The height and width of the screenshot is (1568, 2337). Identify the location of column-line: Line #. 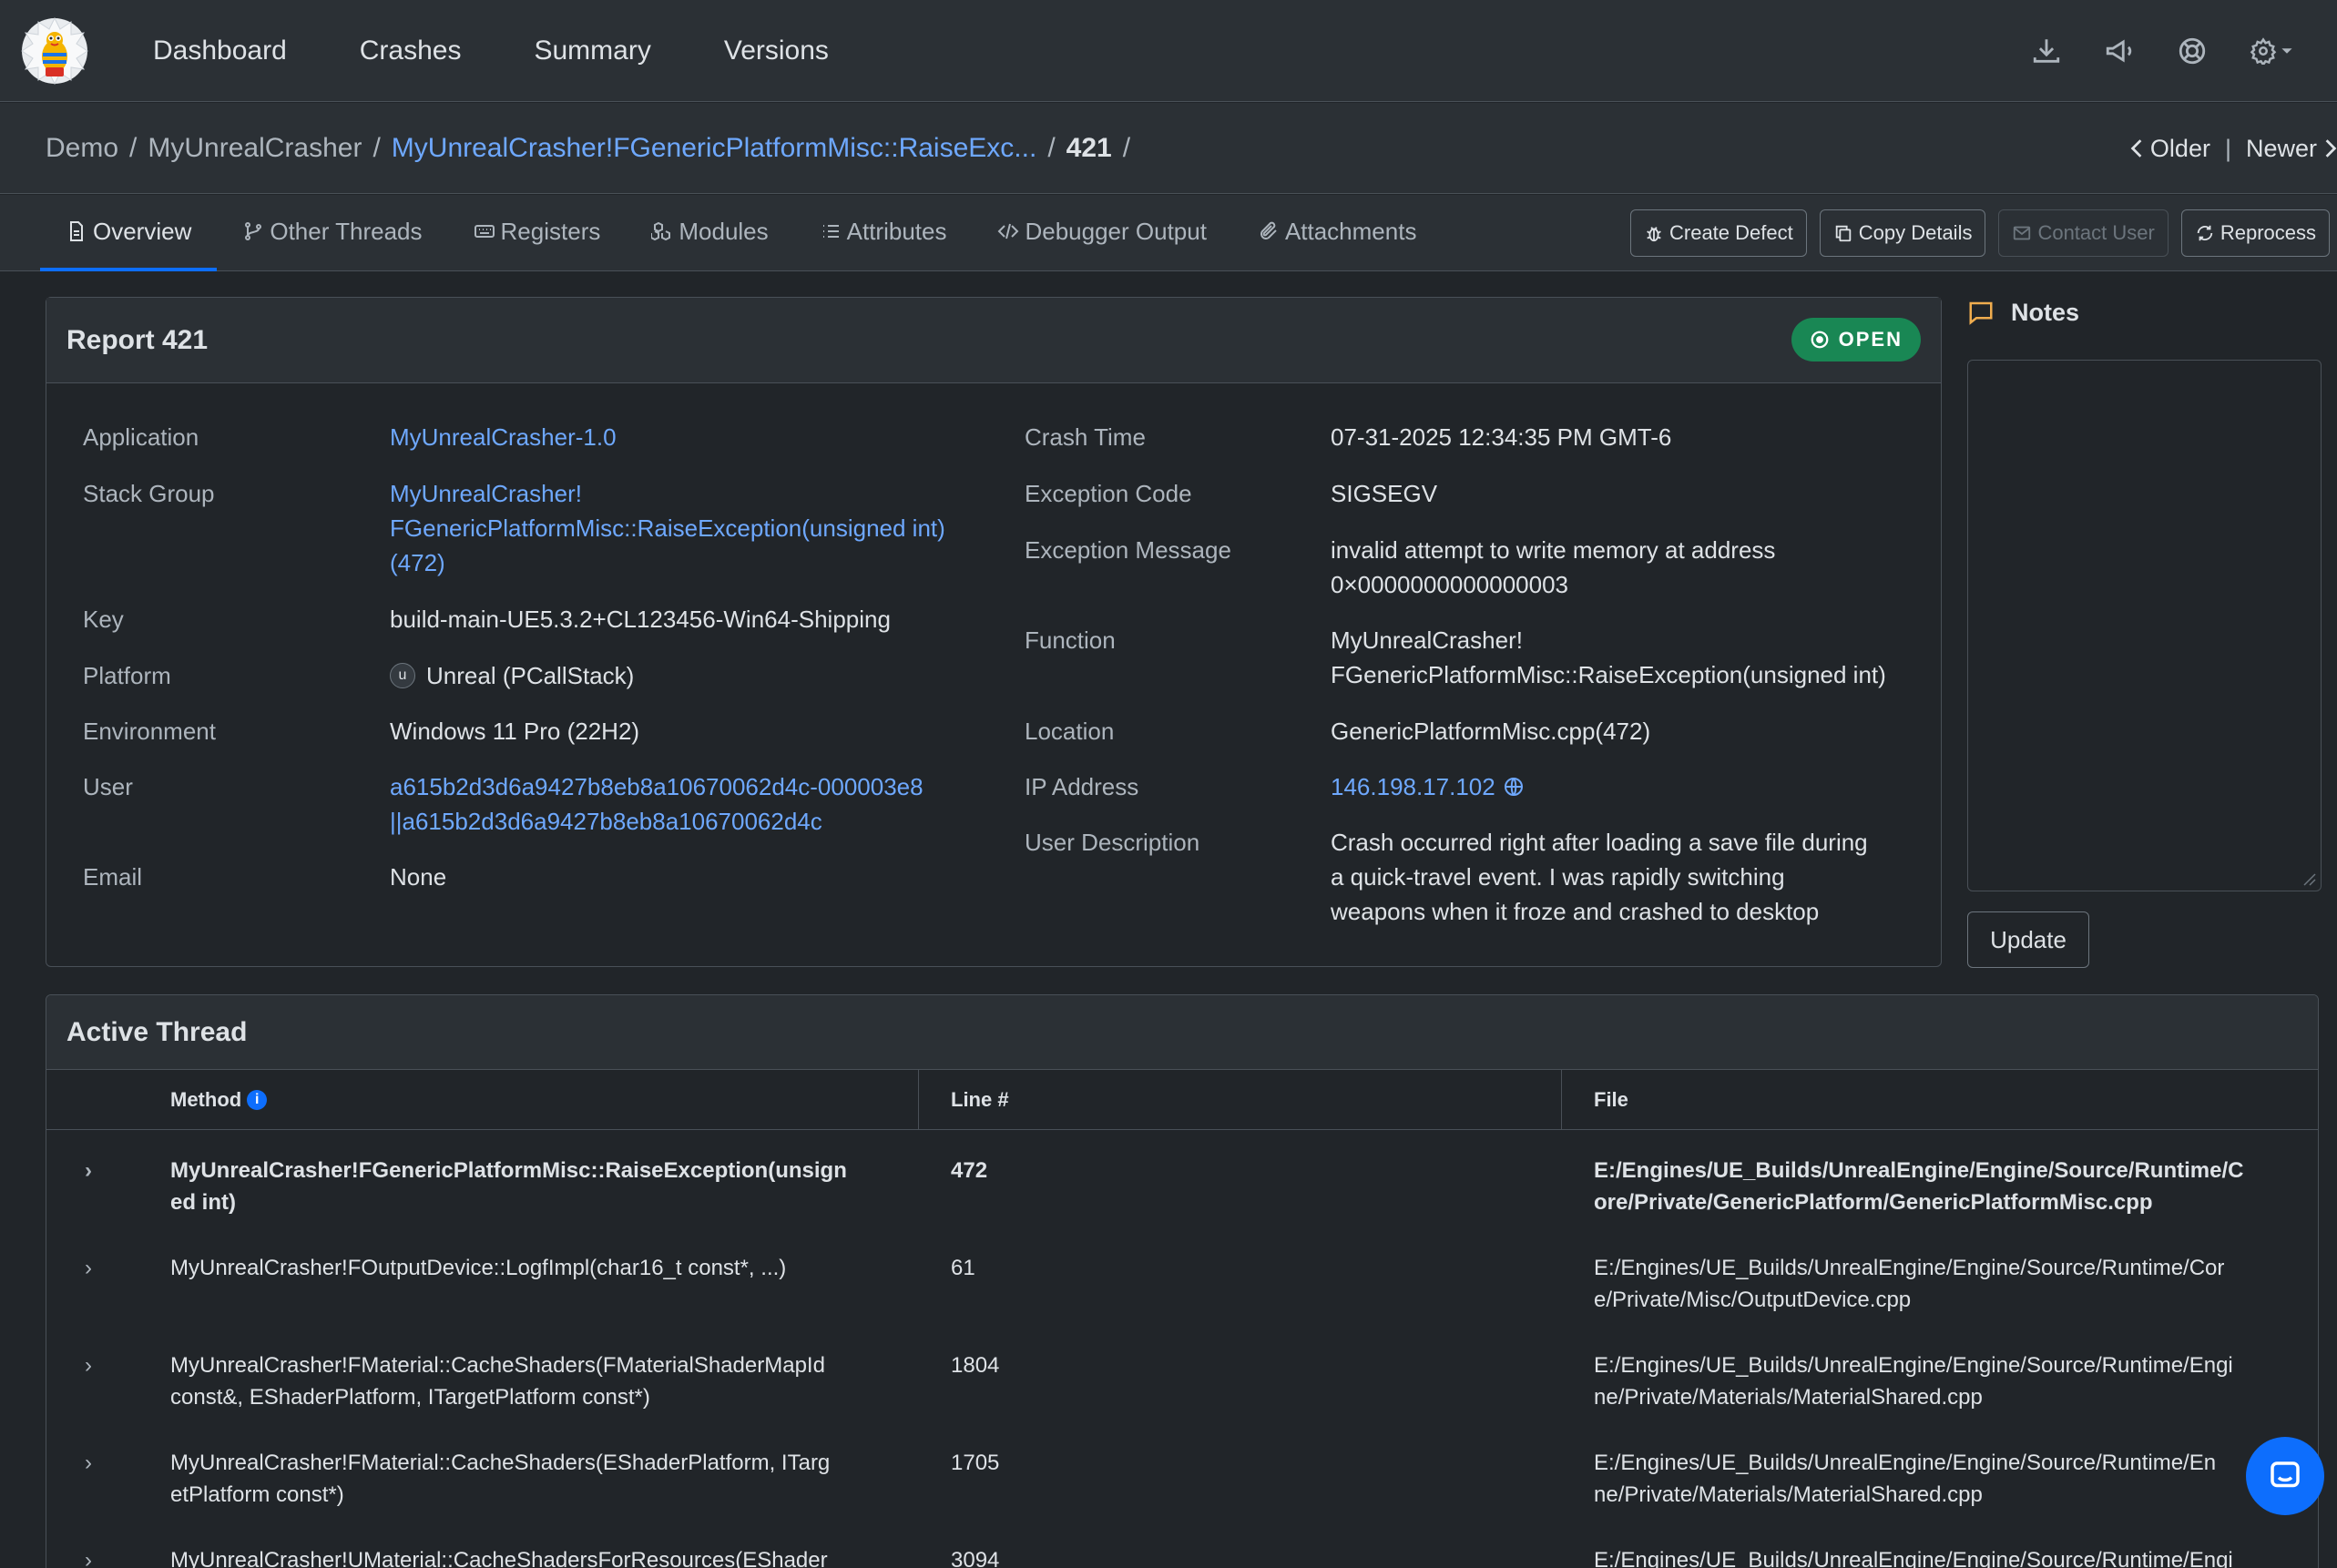
(980, 1100).